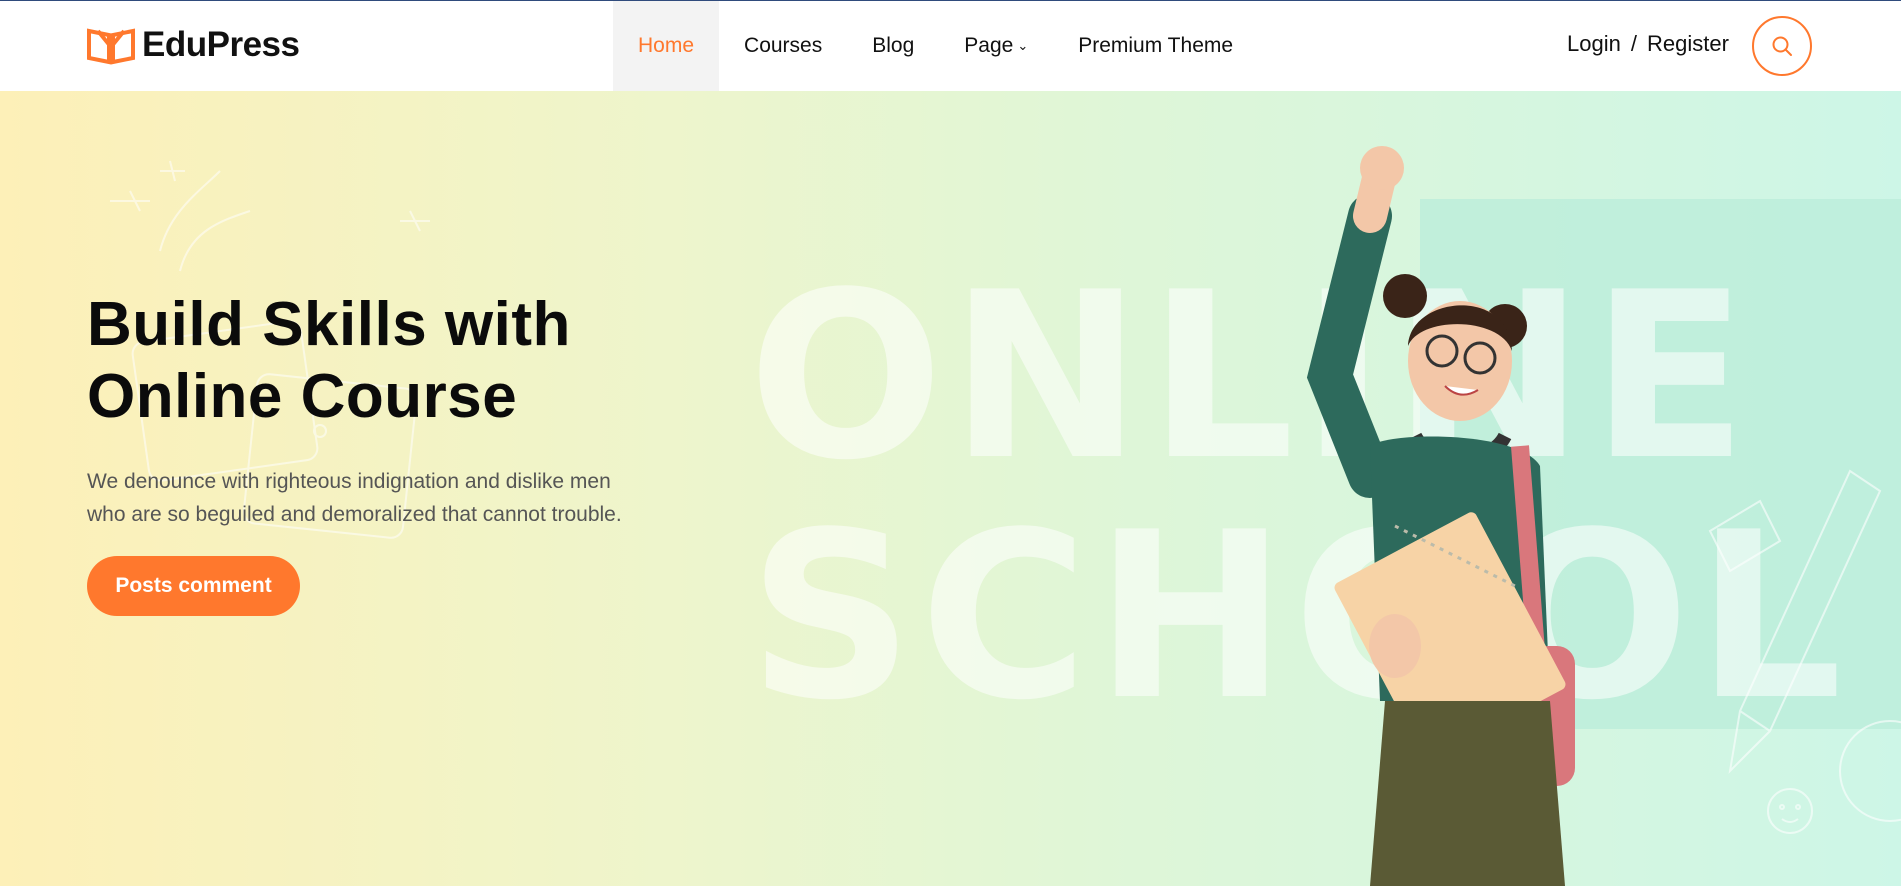  I want to click on nav-item-premium-theme: Premium Theme, so click(1155, 46).